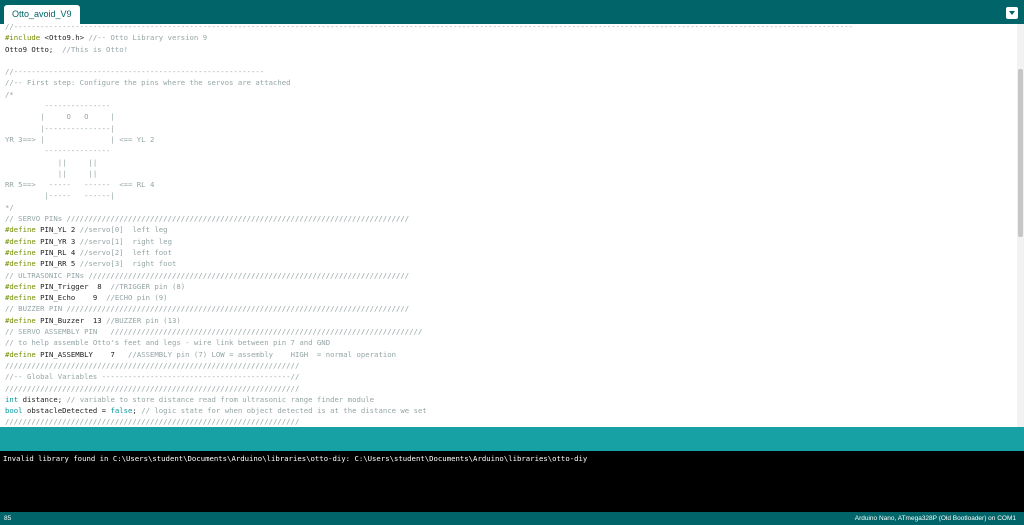 The height and width of the screenshot is (525, 1024). I want to click on code-token: //servo[1] right leg, so click(125, 241).